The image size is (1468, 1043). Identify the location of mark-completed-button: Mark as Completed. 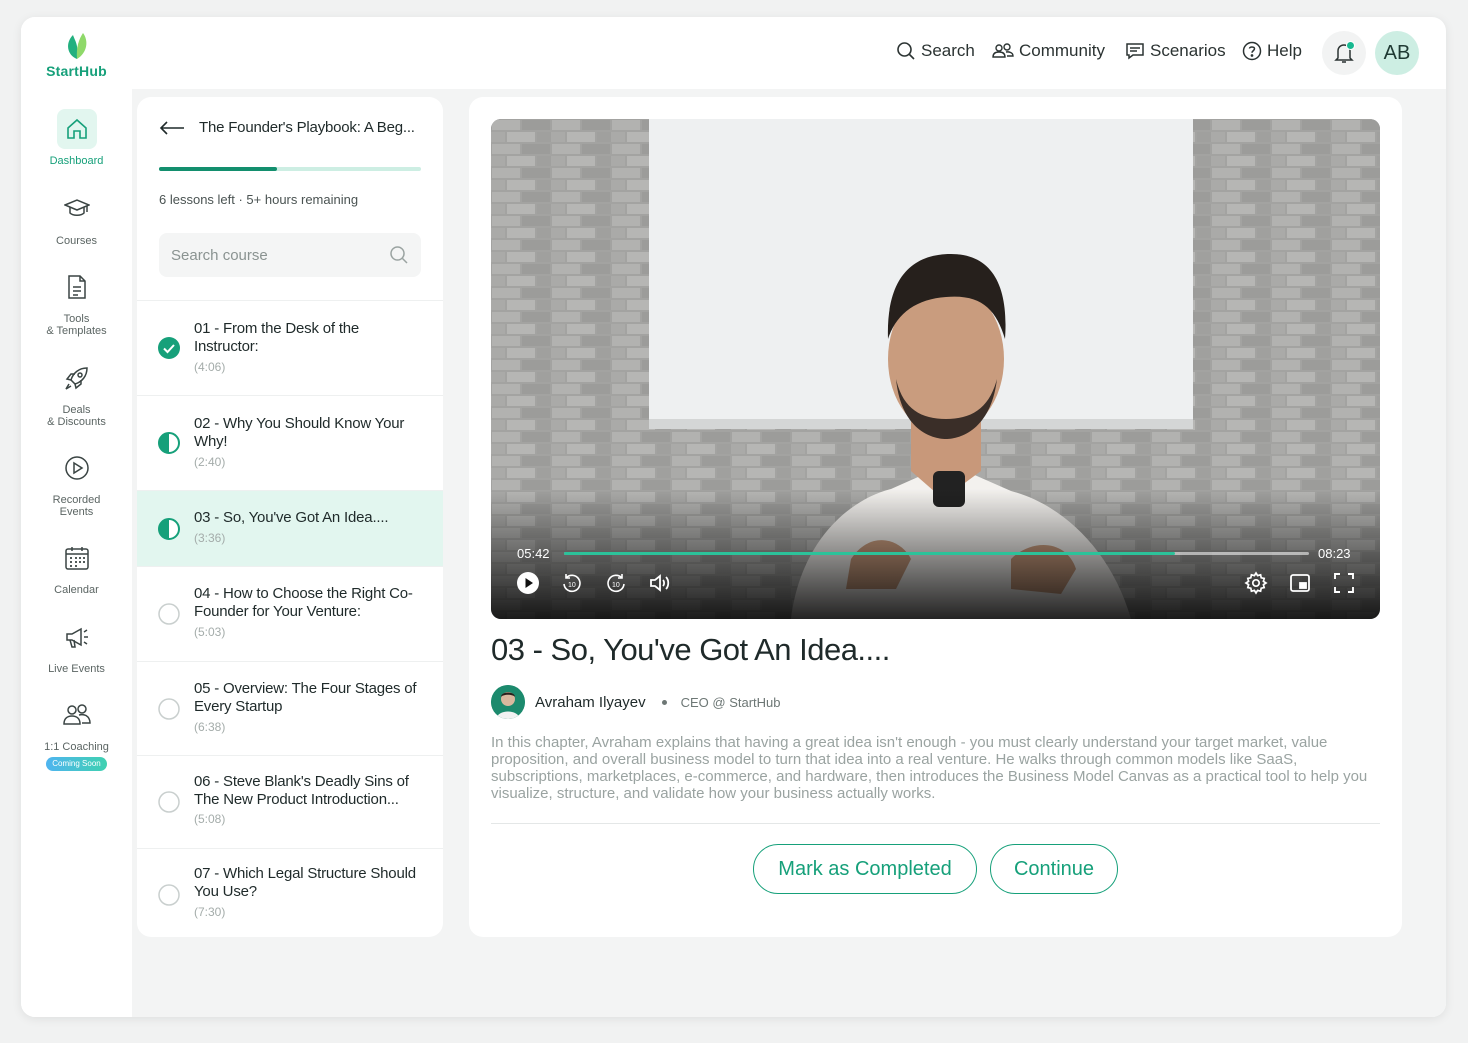
(865, 869).